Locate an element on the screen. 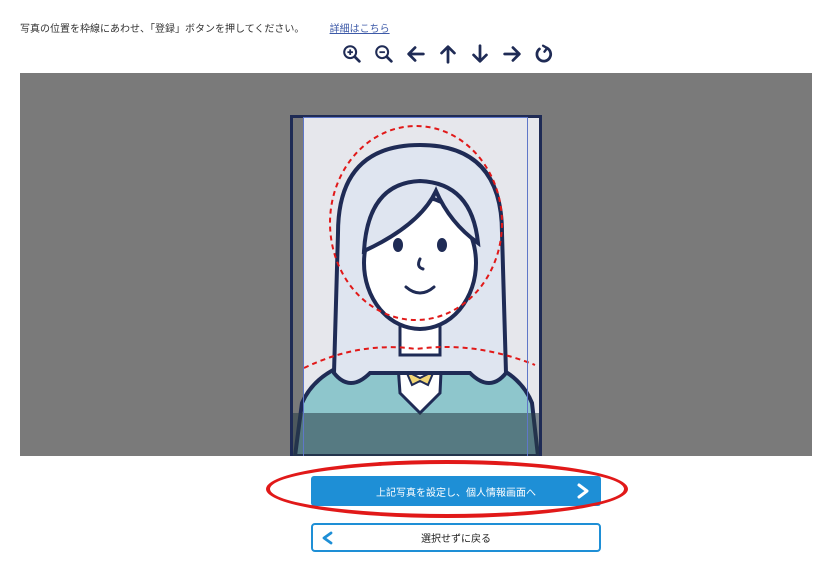 The image size is (827, 562). set-photo-next-button: 上記写真を設定し、個人情報画面へ is located at coordinates (456, 491).